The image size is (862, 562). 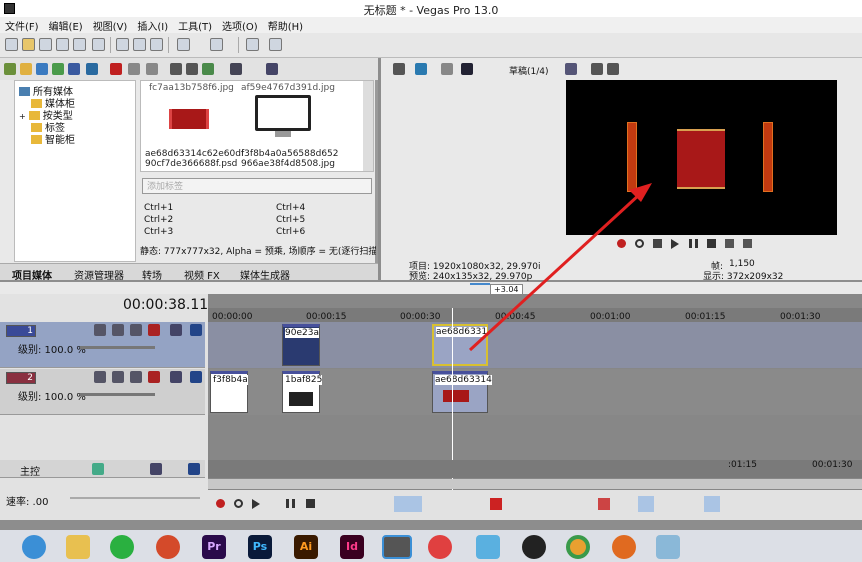 I want to click on clip-track2-b: 1baf825, so click(x=302, y=392).